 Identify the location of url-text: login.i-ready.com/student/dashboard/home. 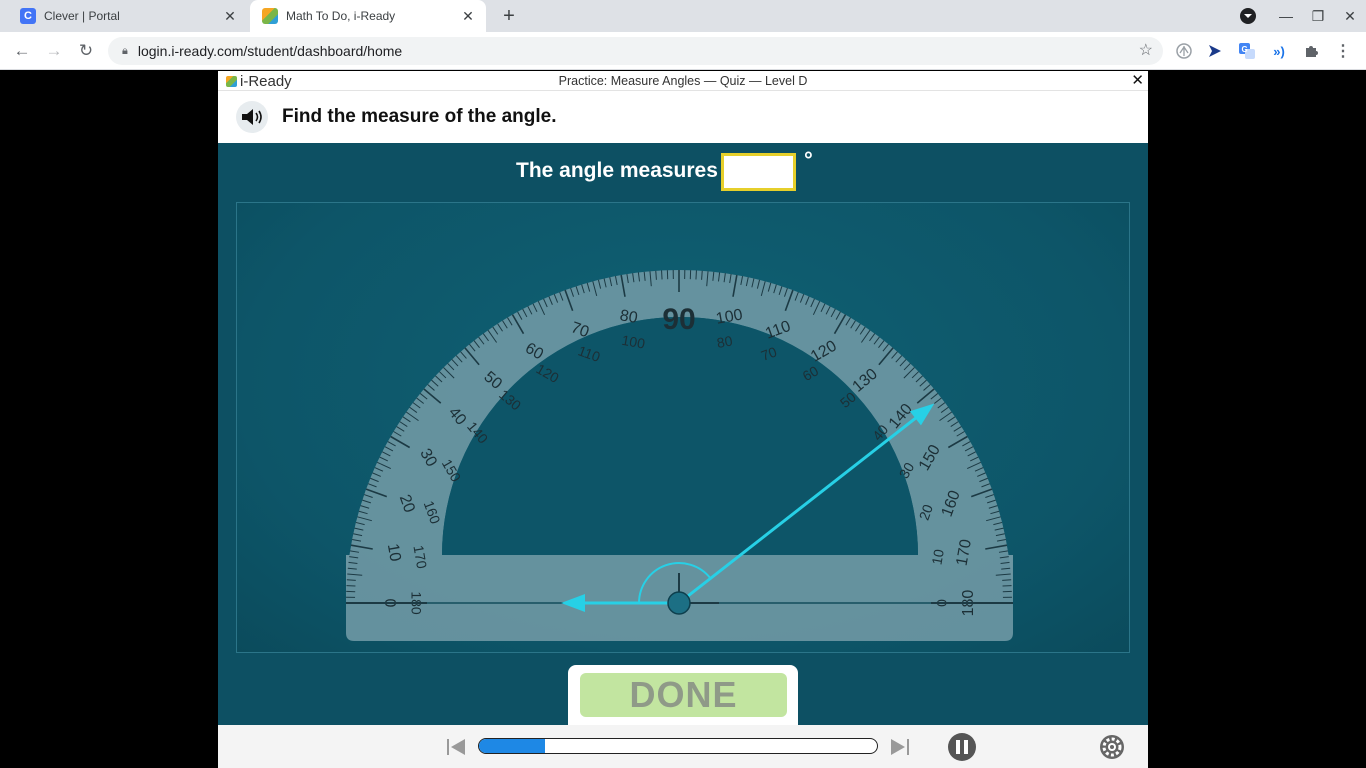
(270, 51).